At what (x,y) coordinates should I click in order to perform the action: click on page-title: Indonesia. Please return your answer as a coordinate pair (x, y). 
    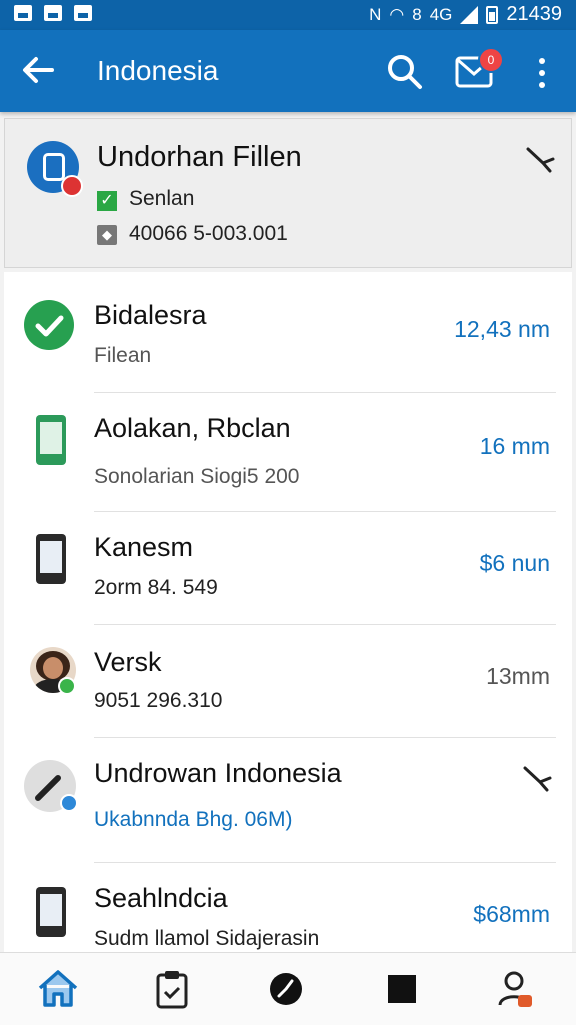
    Looking at the image, I should click on (158, 70).